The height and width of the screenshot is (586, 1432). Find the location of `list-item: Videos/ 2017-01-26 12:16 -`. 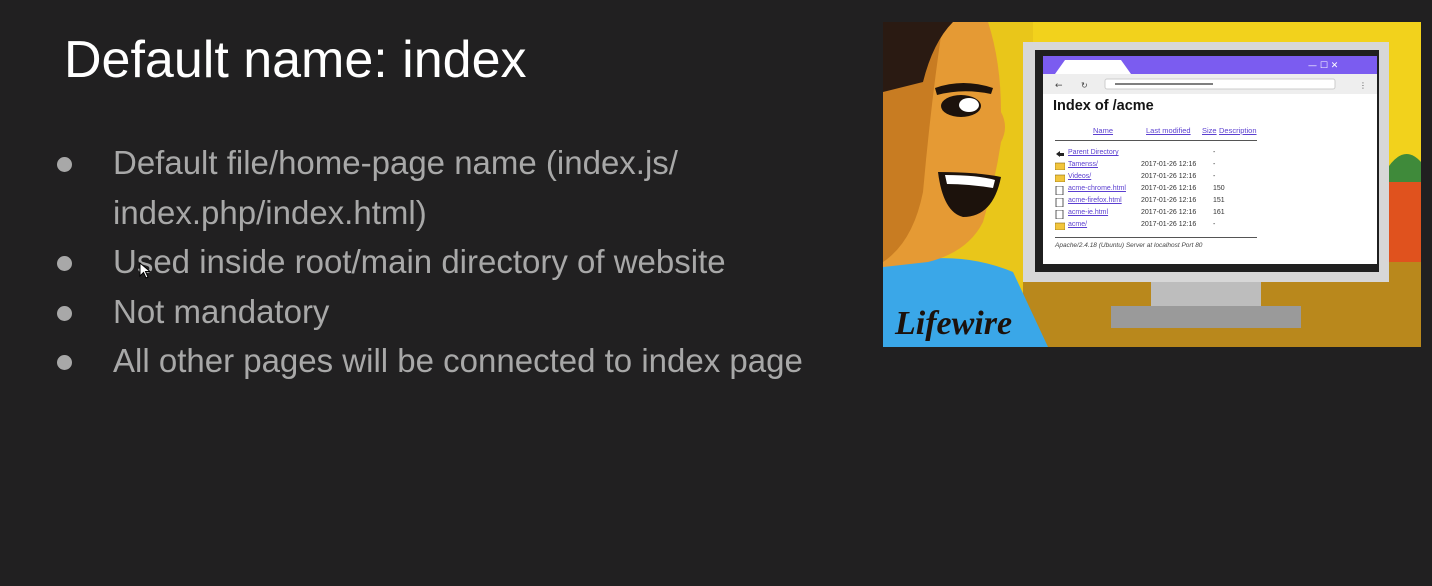

list-item: Videos/ 2017-01-26 12:16 - is located at coordinates (1159, 179).